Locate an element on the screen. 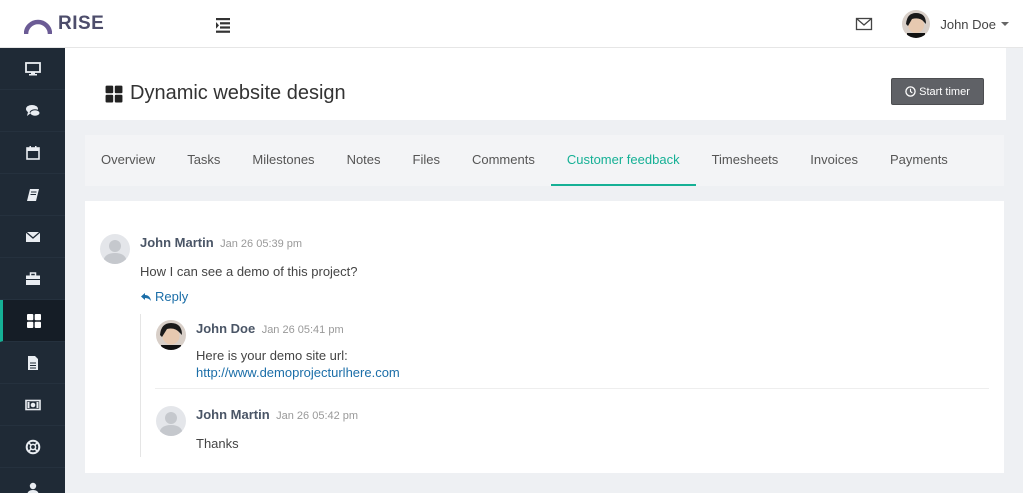  tab-timesheets: Timesheets is located at coordinates (745, 160).